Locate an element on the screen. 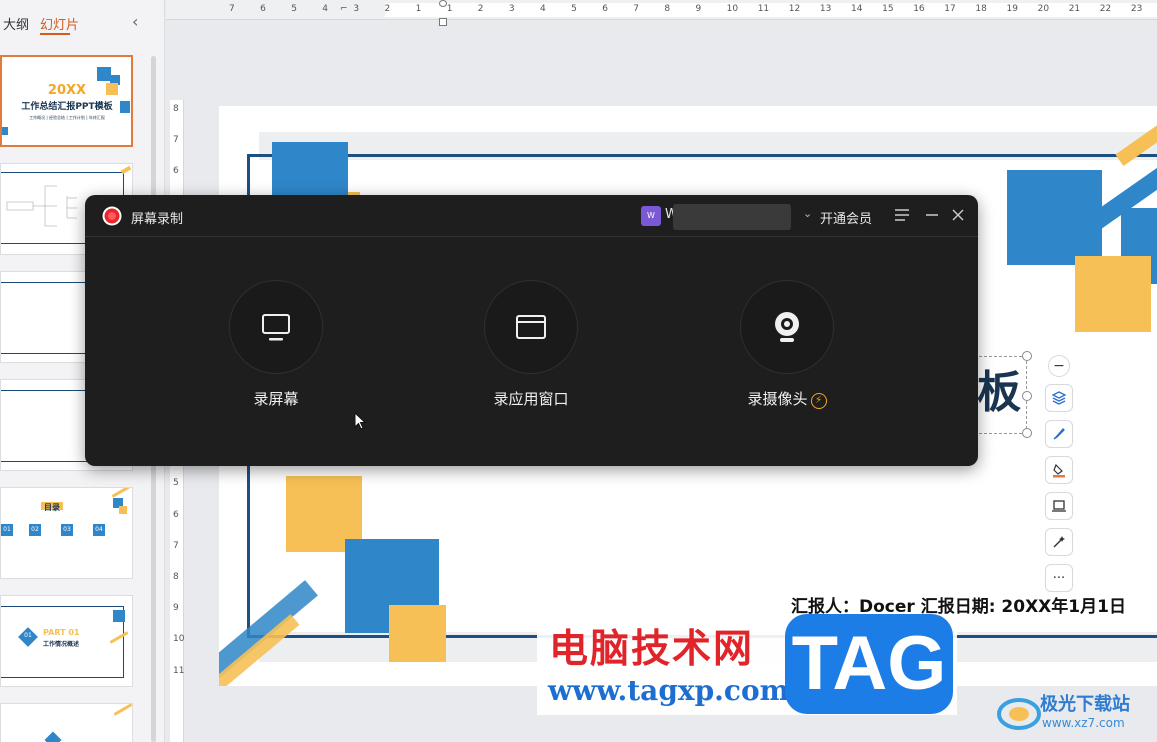 This screenshot has height=742, width=1157. record-screen-circle is located at coordinates (276, 327).